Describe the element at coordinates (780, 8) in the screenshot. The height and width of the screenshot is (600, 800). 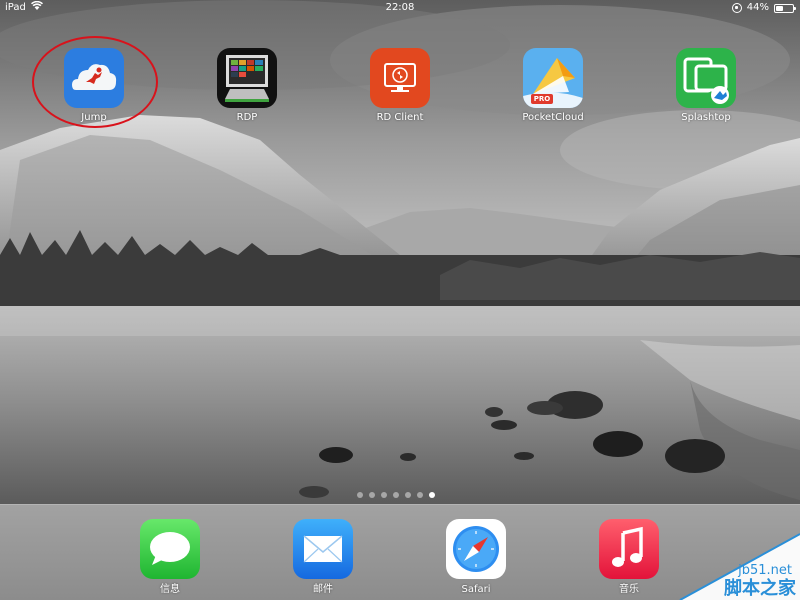
I see `battery-fill` at that location.